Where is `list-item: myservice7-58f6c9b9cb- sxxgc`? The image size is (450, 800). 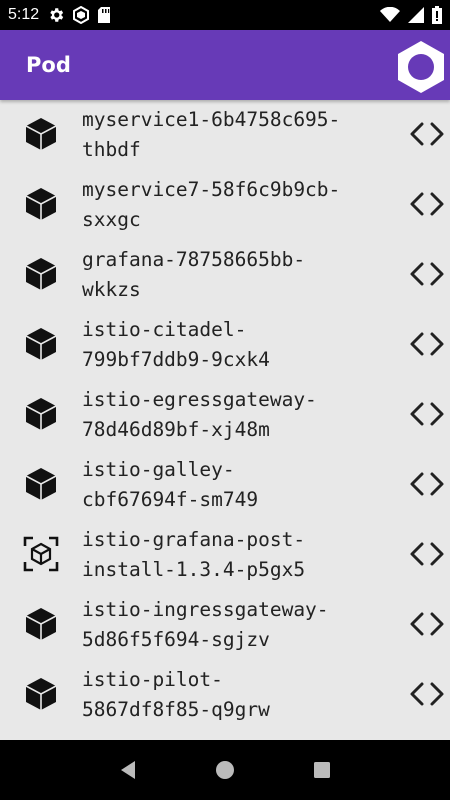 list-item: myservice7-58f6c9b9cb- sxxgc is located at coordinates (225, 205).